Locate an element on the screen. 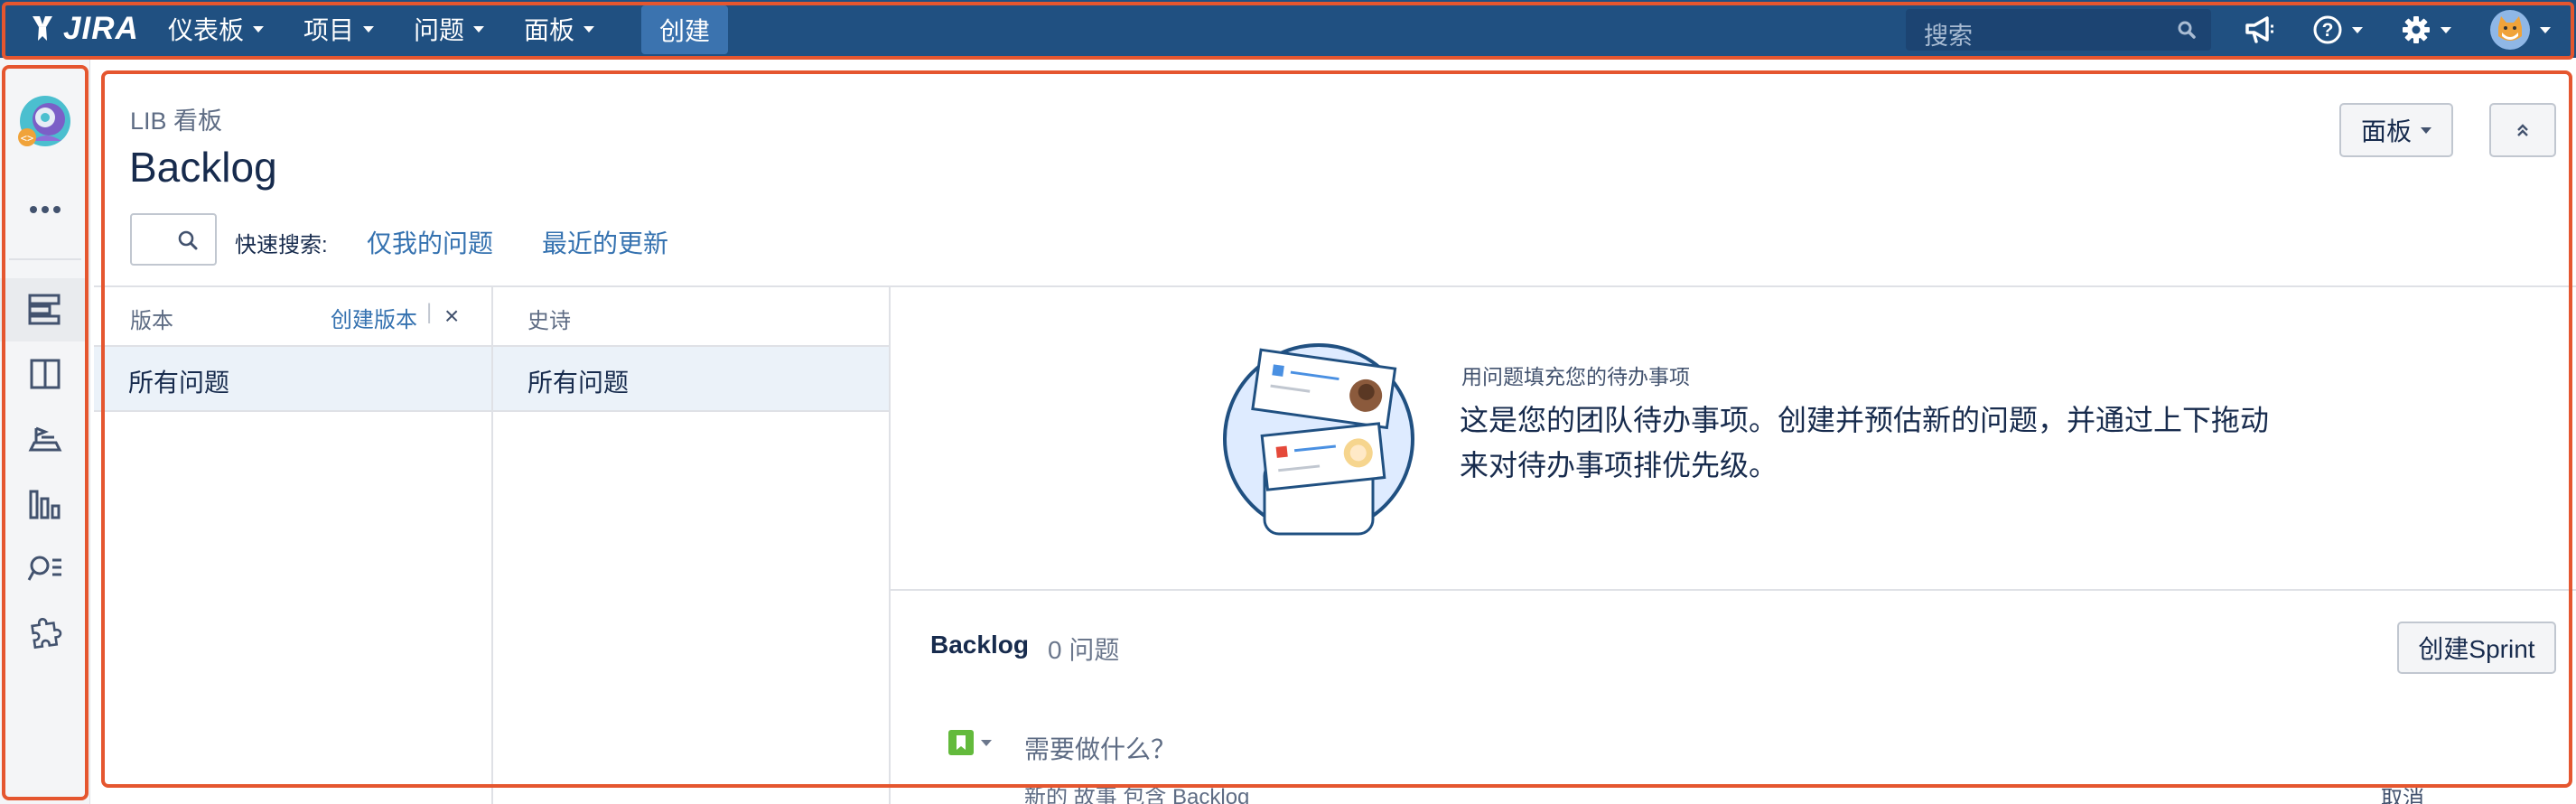 The image size is (2576, 804). releases-icon is located at coordinates (45, 439).